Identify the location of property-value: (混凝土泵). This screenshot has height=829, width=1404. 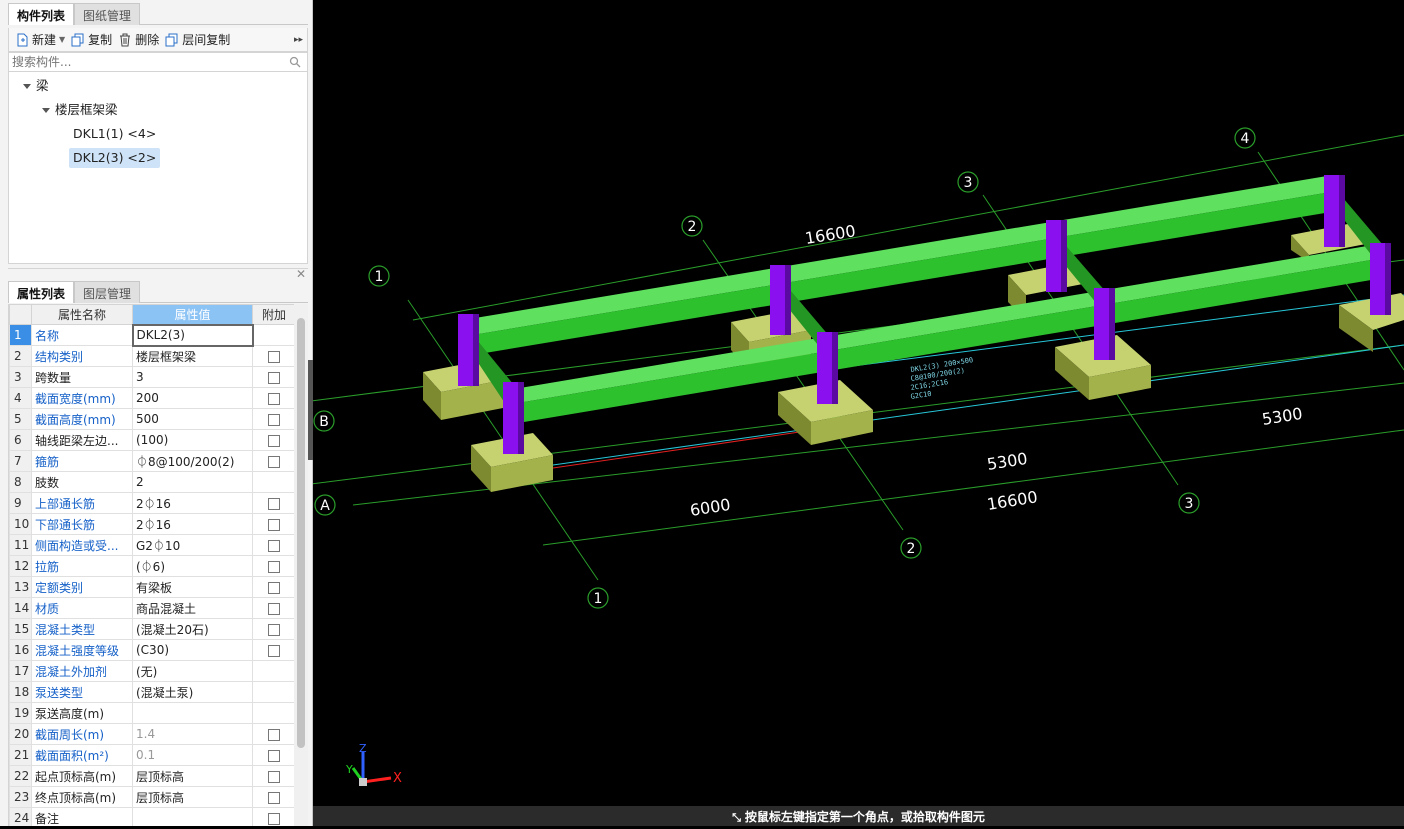
(192, 692).